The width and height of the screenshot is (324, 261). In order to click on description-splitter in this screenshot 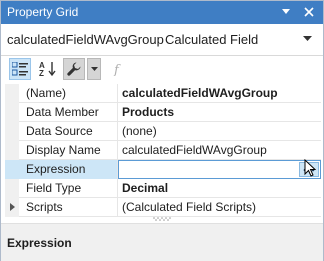, I will do `click(162, 219)`.